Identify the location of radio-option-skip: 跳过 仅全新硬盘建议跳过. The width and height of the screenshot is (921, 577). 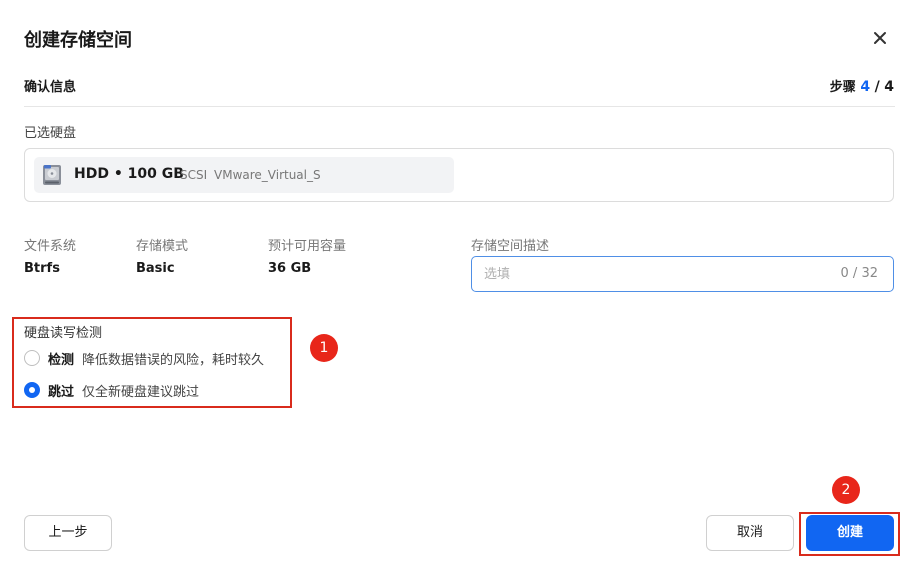
(111, 390).